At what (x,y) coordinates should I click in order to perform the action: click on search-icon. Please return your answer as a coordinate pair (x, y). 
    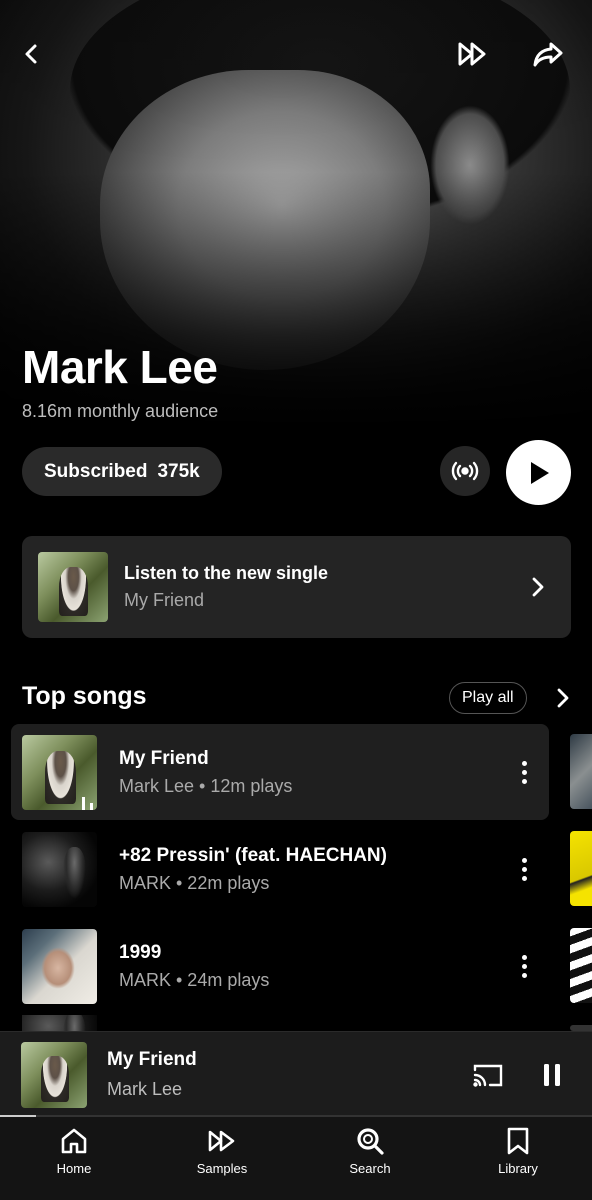
    Looking at the image, I should click on (370, 1141).